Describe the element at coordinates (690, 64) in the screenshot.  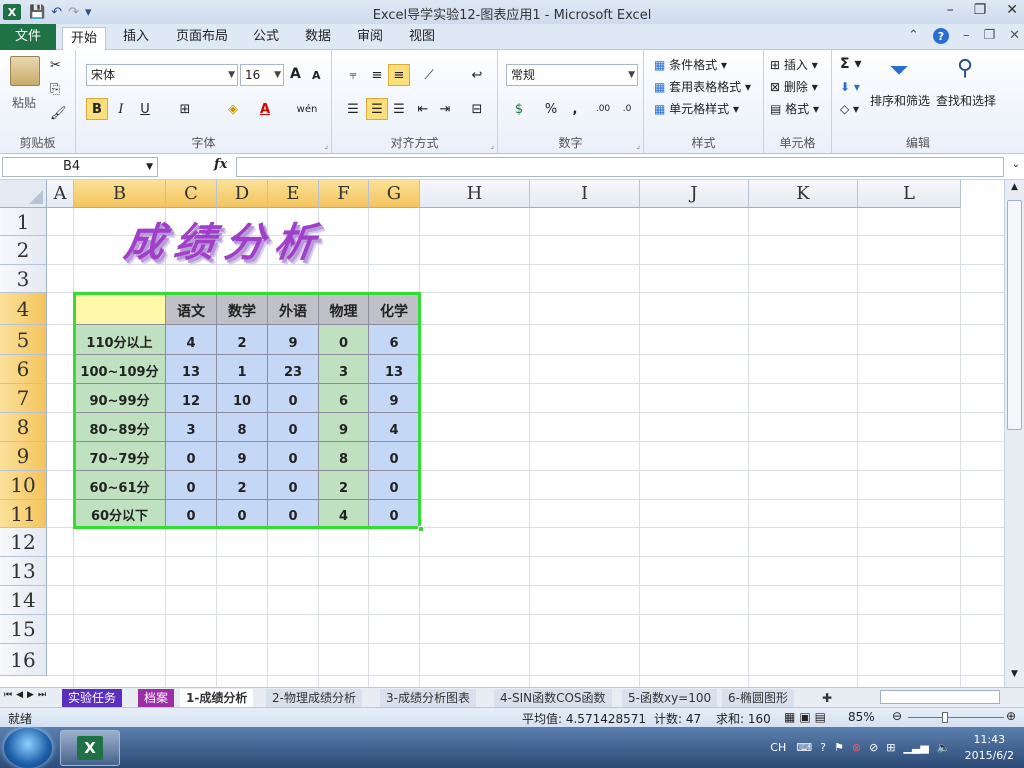
I see `conditional-format-button: ▦ 条件格式 ▾` at that location.